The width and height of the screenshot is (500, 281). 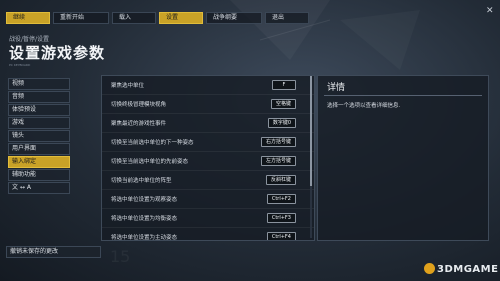 I want to click on setting-label: 聚焦最近的游戏性事件, so click(x=139, y=124).